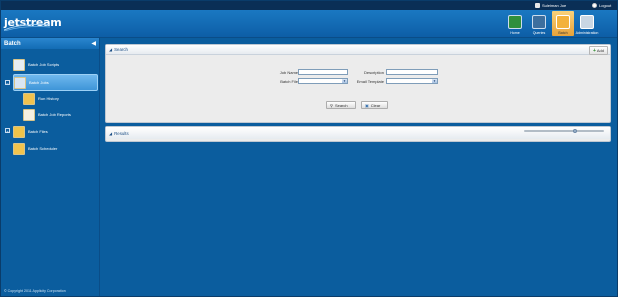  Describe the element at coordinates (412, 72) in the screenshot. I see `description-input` at that location.